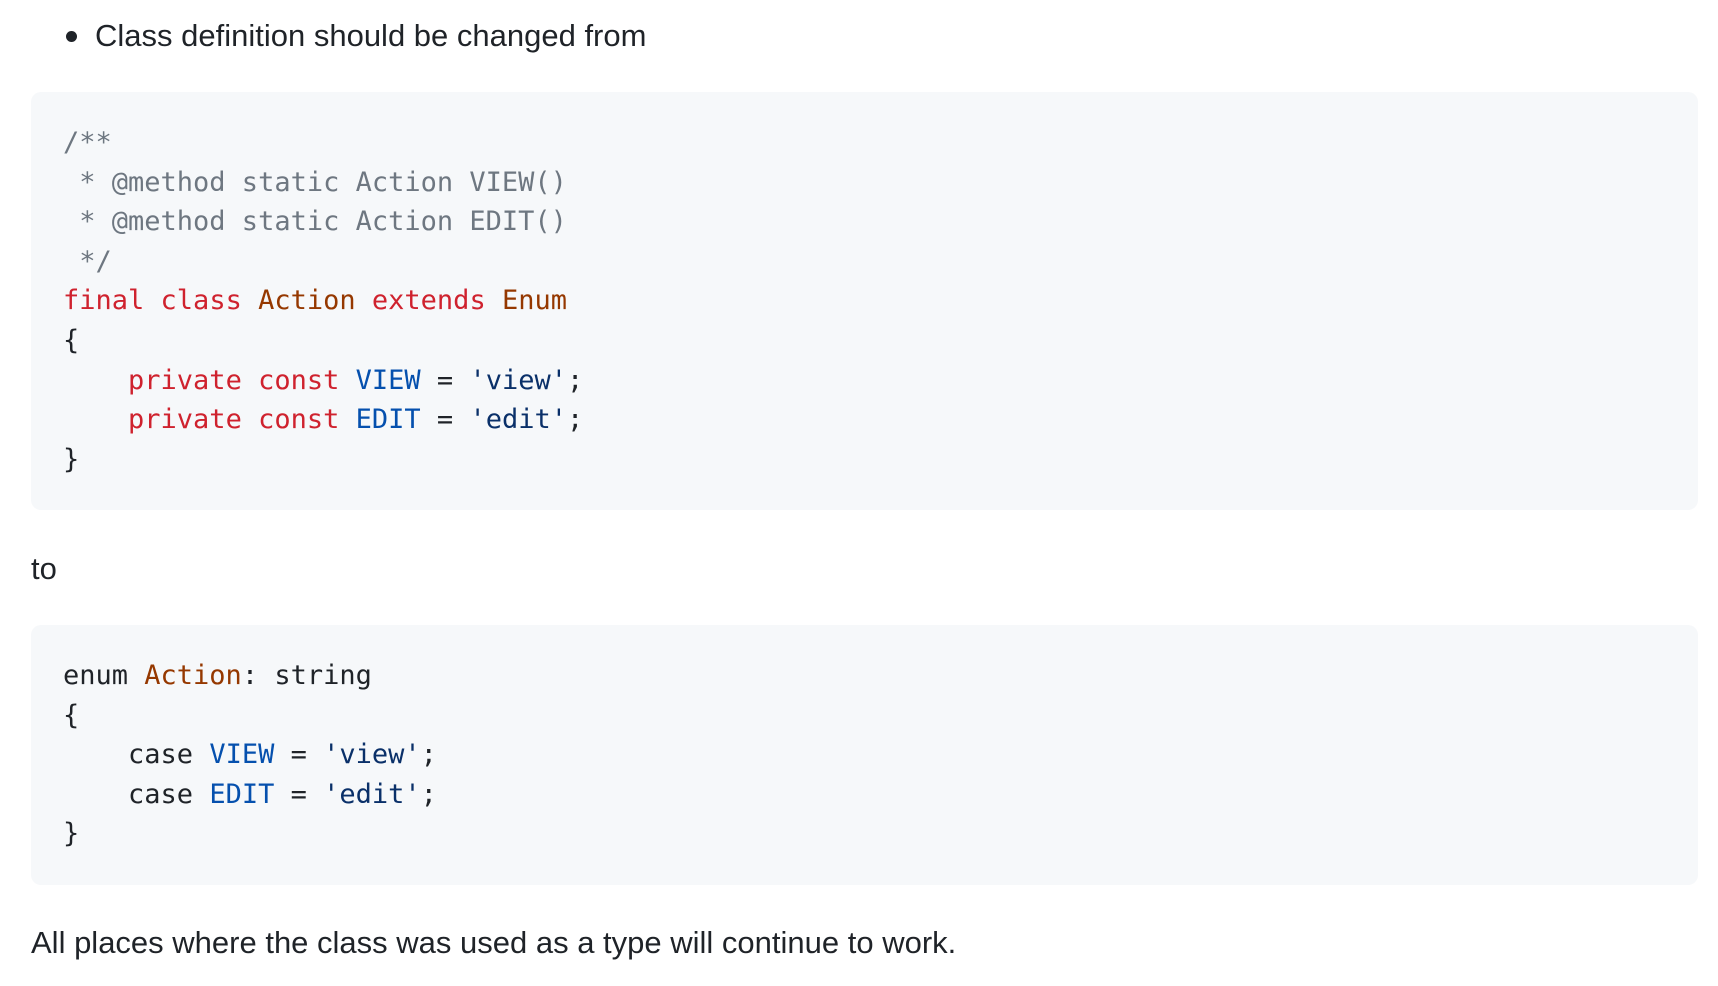 Image resolution: width=1718 pixels, height=986 pixels. What do you see at coordinates (371, 35) in the screenshot?
I see `bullet-text: Class definition should be changed from` at bounding box center [371, 35].